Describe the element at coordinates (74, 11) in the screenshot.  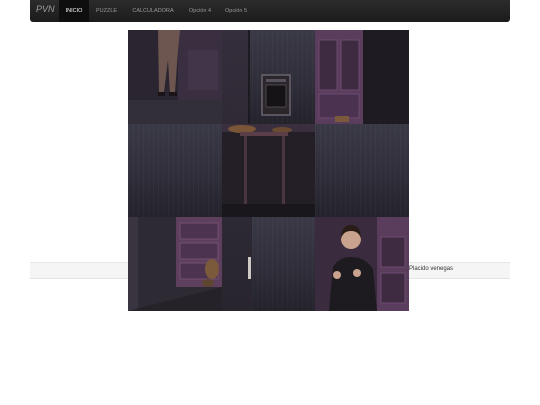
I see `nav-item-inicio: INICIO` at that location.